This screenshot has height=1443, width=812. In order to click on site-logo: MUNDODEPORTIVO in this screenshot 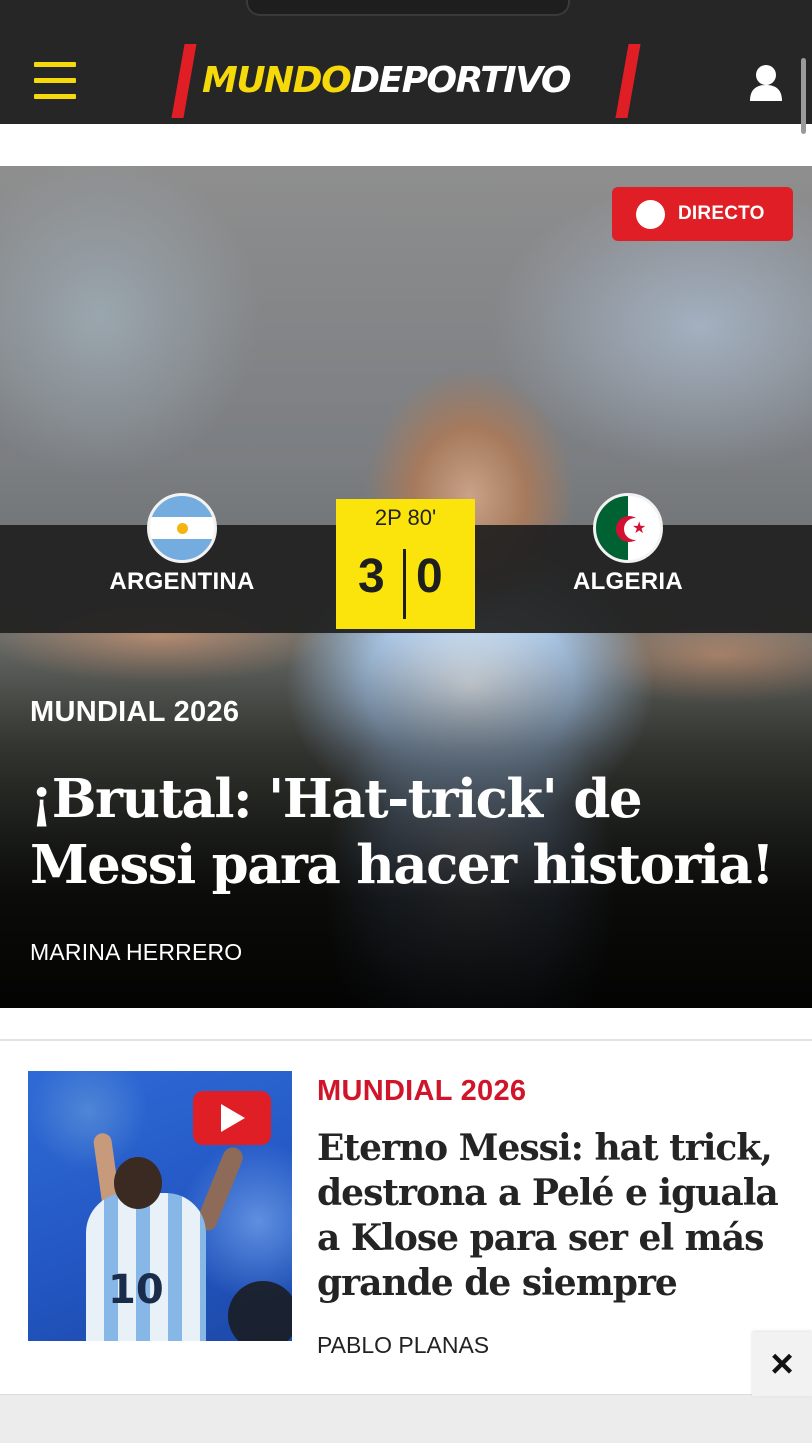, I will do `click(406, 81)`.